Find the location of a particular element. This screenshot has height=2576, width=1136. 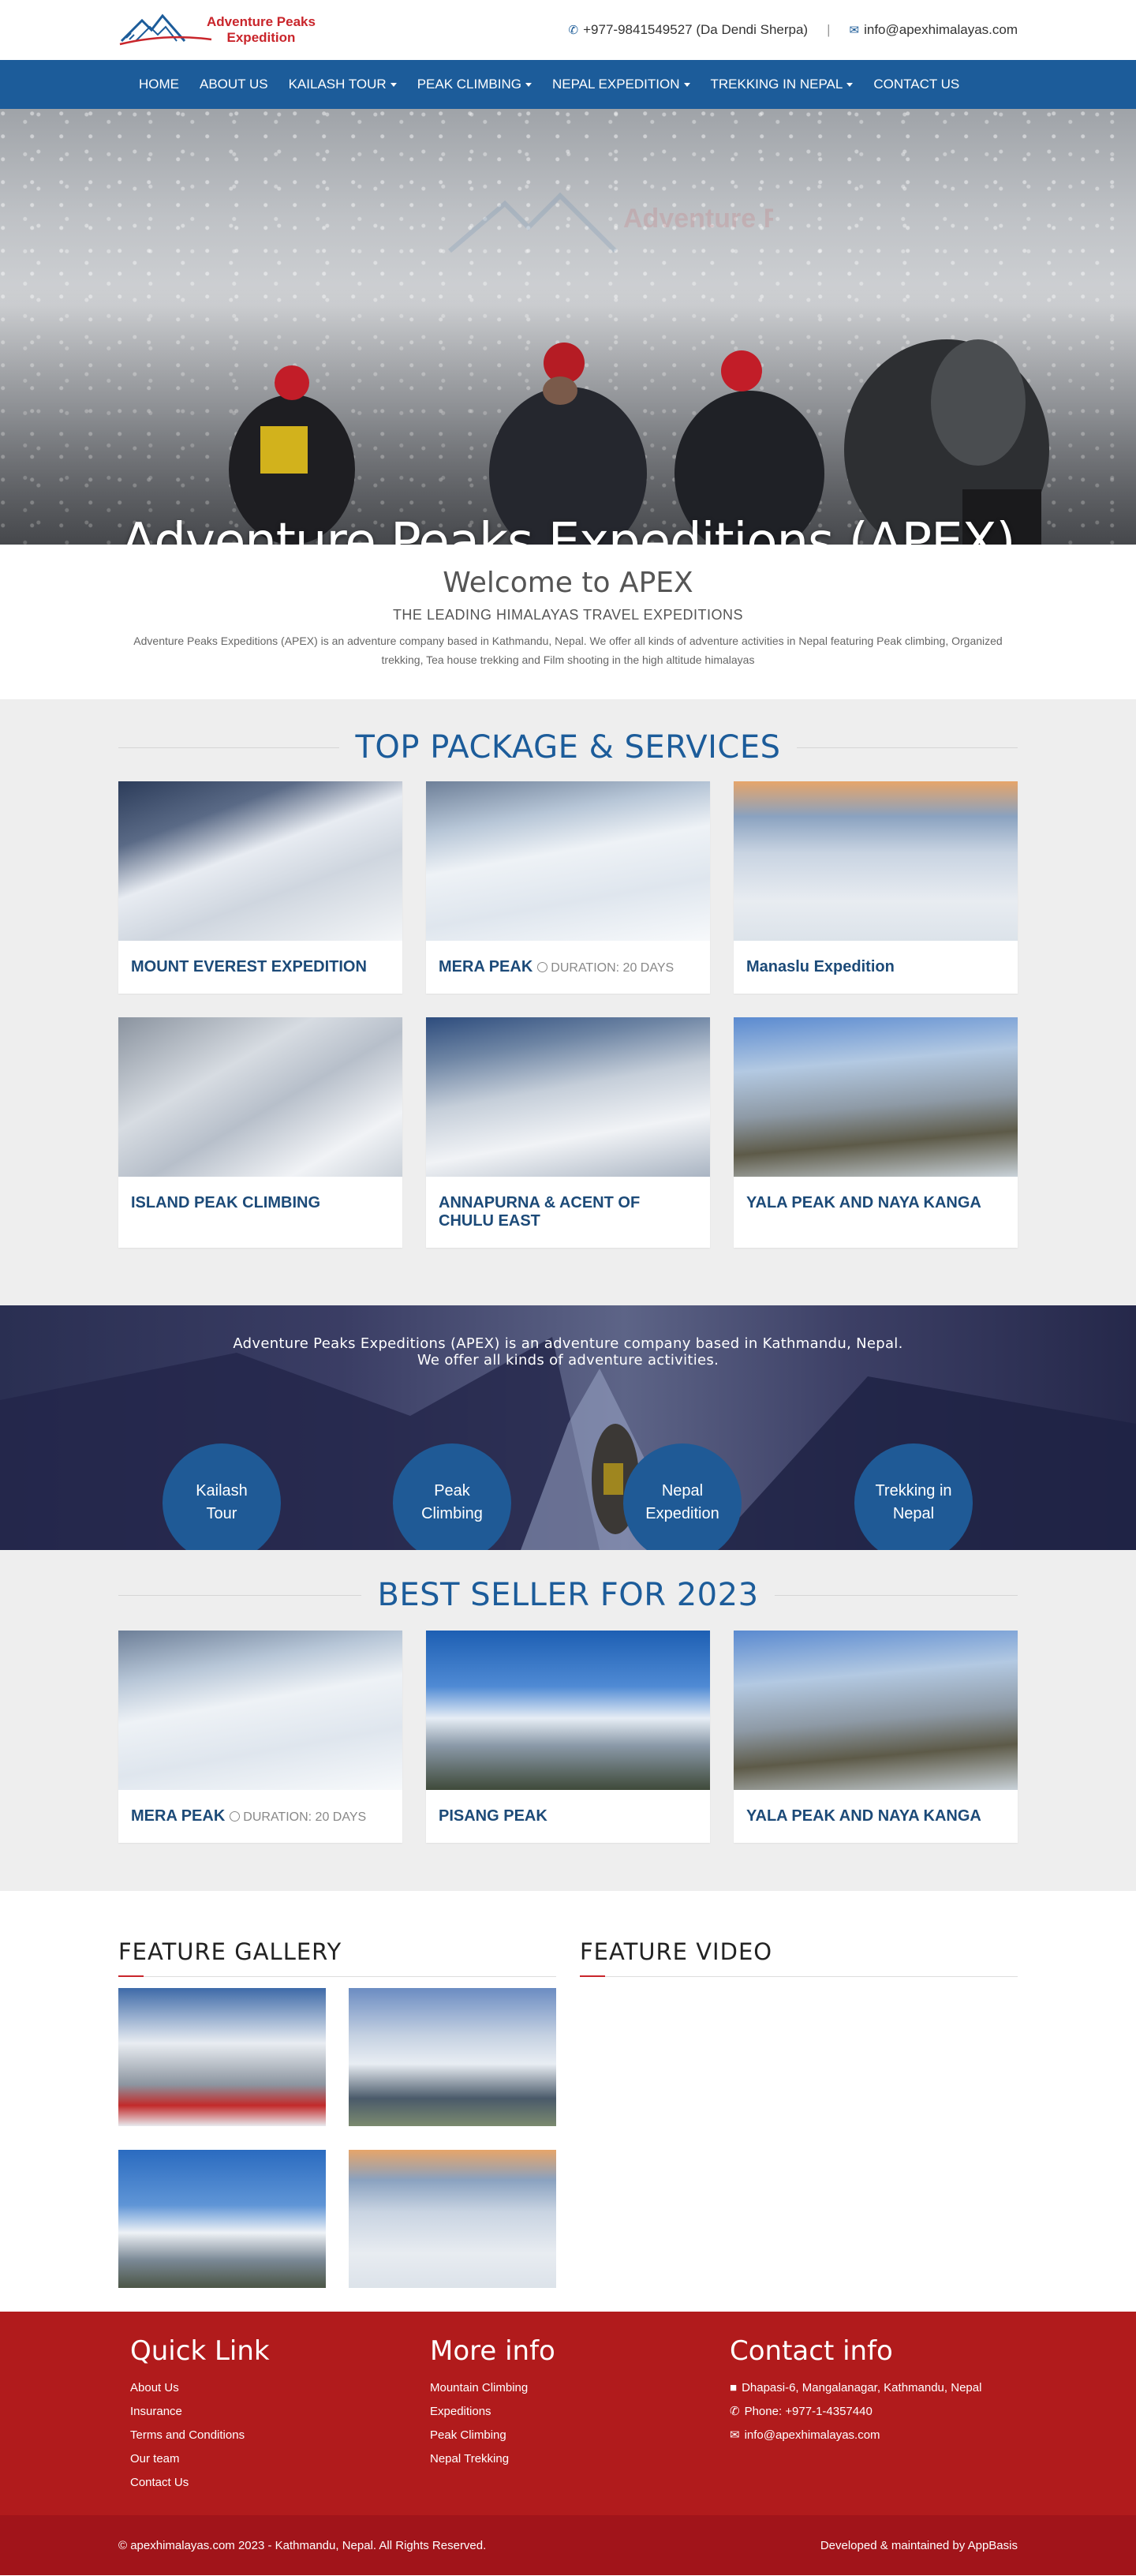

package-card: PISANG PEAK is located at coordinates (568, 1737).